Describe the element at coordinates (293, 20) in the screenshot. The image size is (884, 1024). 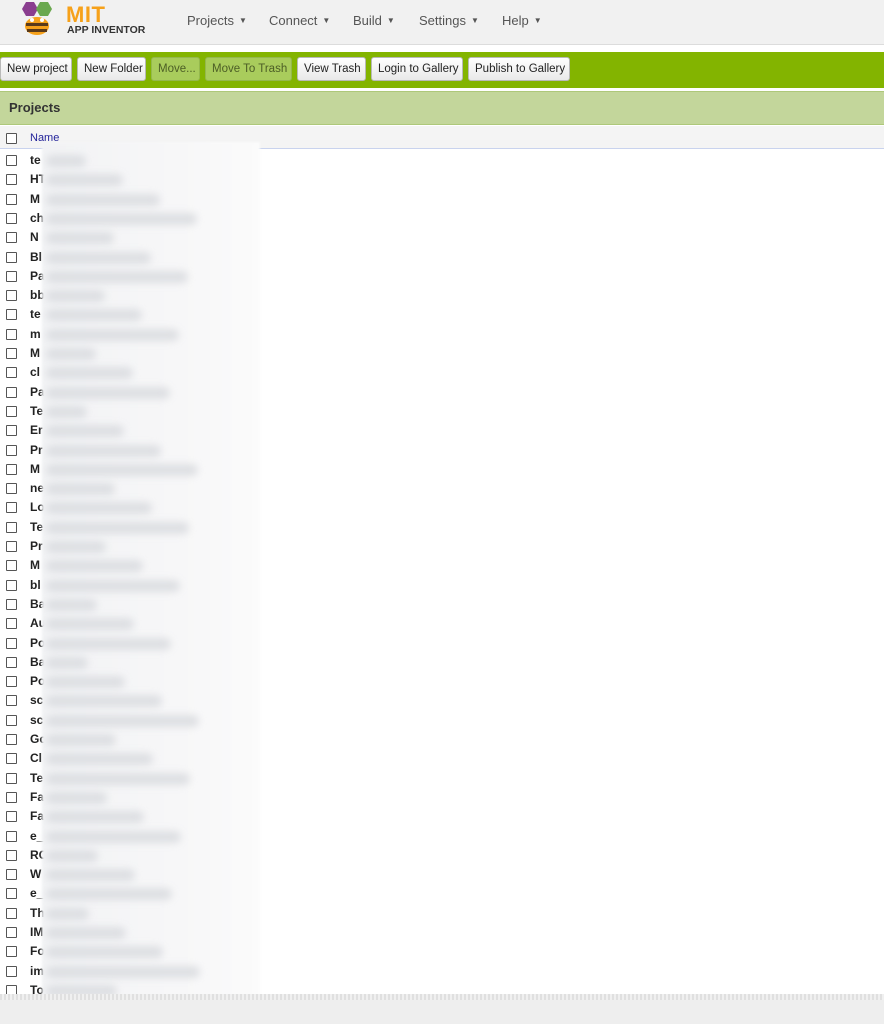
I see `menu-connect-label: Connect` at that location.